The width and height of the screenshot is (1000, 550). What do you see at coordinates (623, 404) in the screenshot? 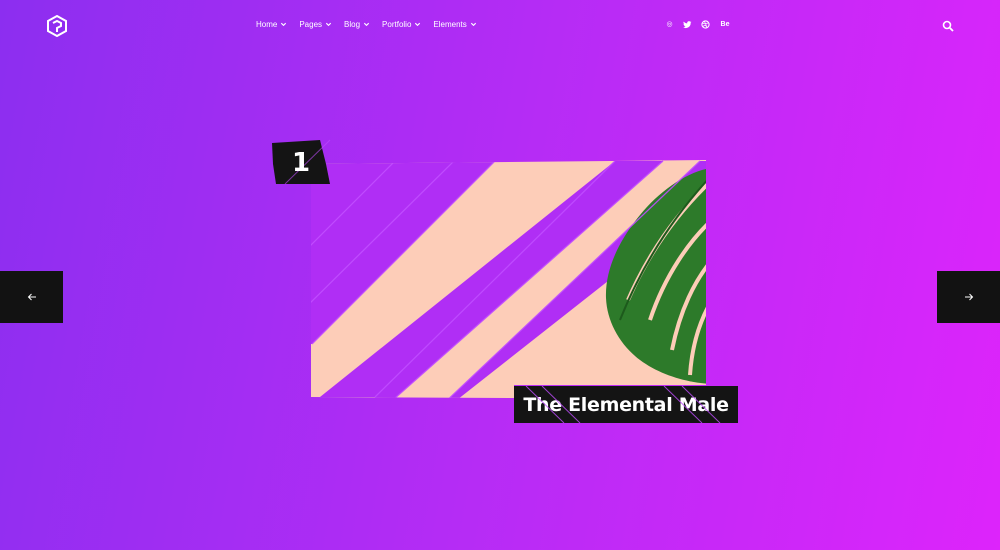
I see `title-stripes` at bounding box center [623, 404].